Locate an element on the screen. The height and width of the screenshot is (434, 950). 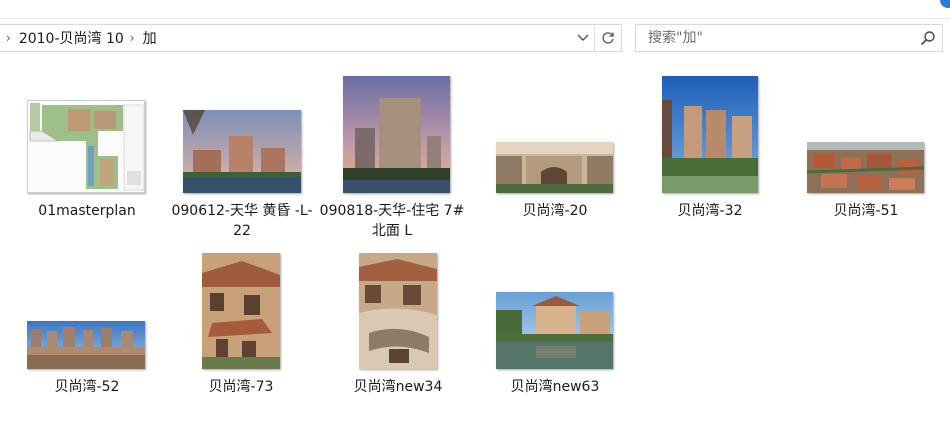
search-box is located at coordinates (789, 38).